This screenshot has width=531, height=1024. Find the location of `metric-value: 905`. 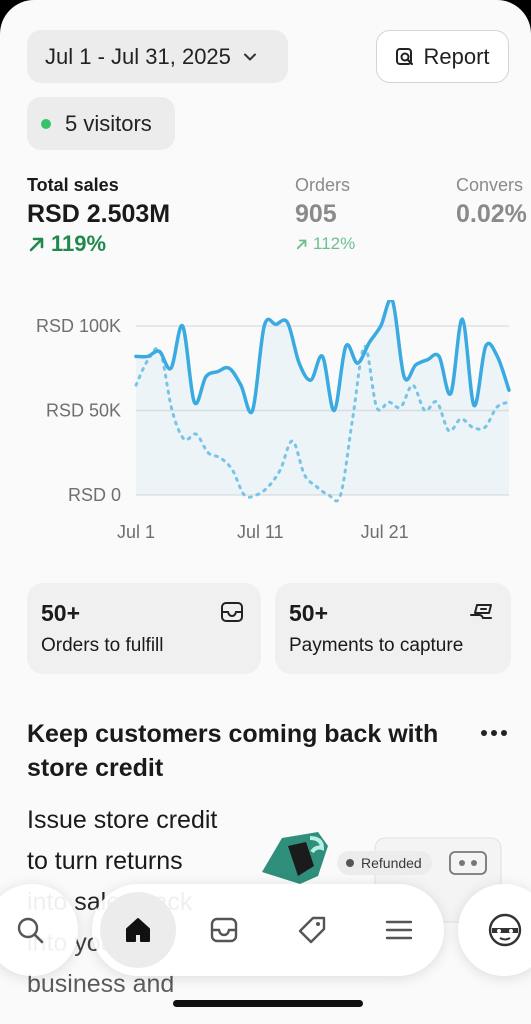

metric-value: 905 is located at coordinates (316, 214).